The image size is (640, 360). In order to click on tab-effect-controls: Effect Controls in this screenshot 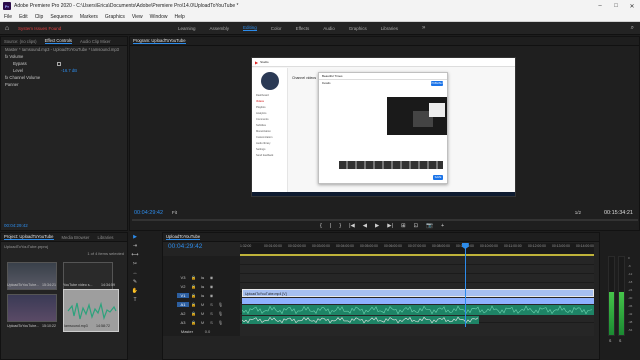, I will do `click(58, 41)`.